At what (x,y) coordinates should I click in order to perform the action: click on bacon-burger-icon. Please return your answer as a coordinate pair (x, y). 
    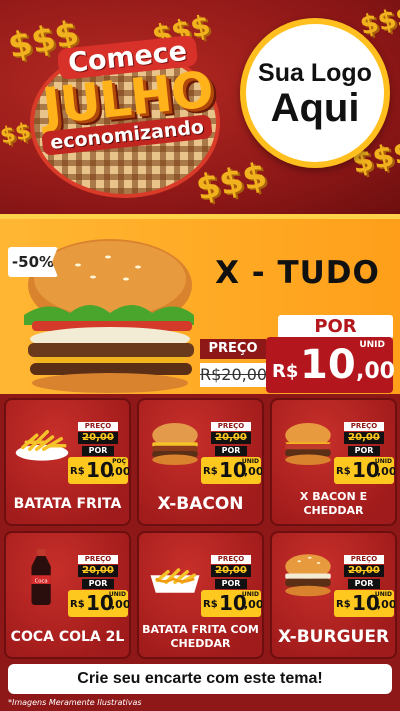
    Looking at the image, I should click on (175, 444).